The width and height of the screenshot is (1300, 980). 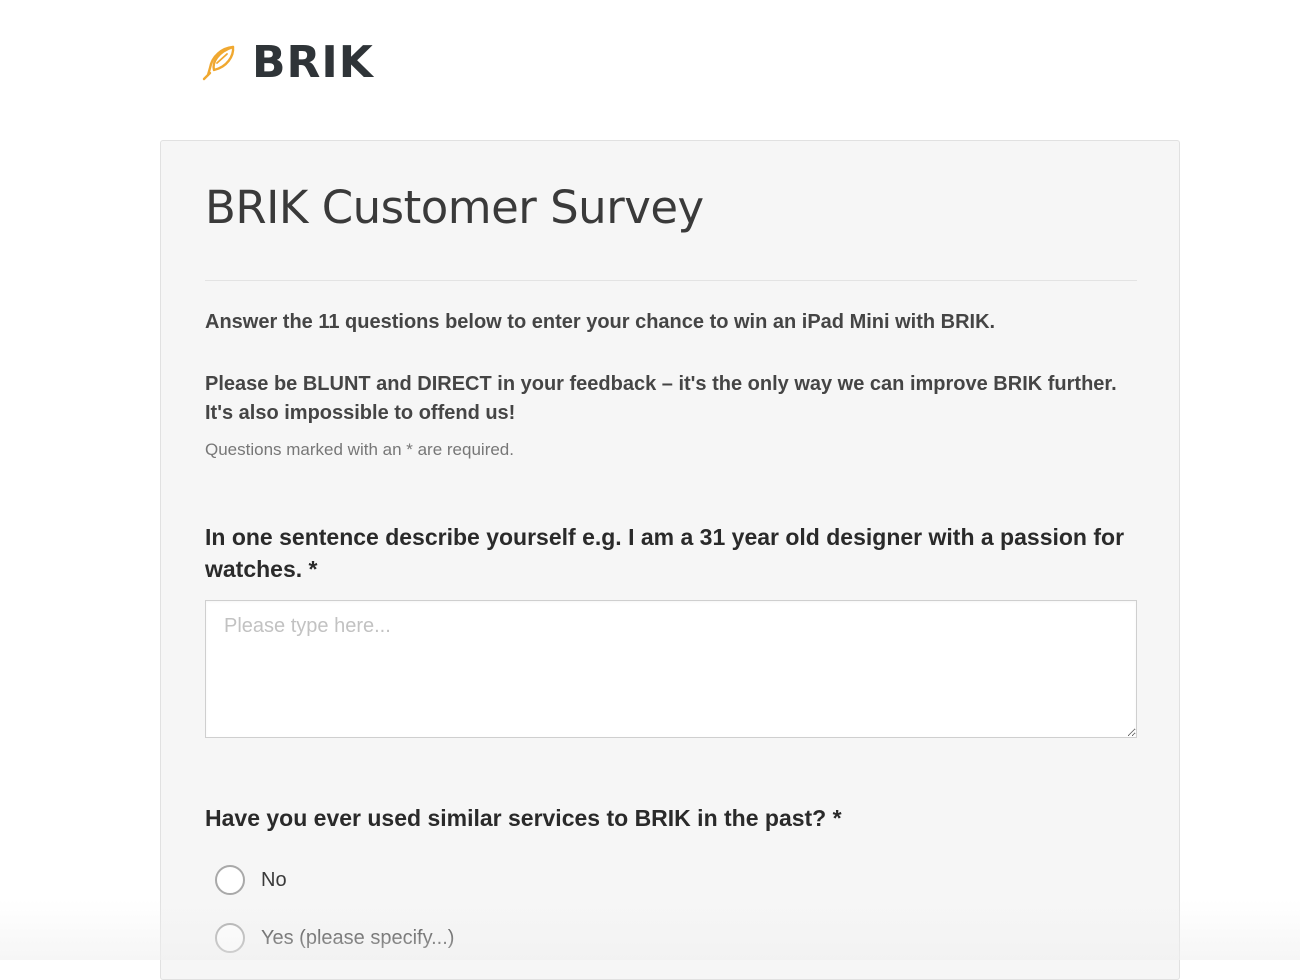 I want to click on site-header: BRIK, so click(x=287, y=62).